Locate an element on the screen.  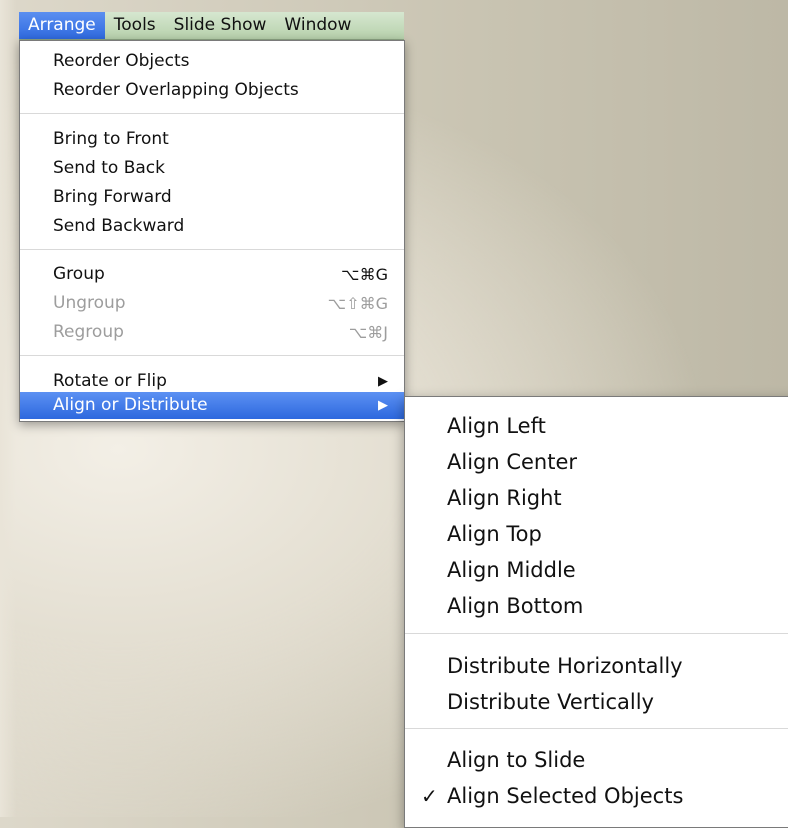
align-selected-objects-label: Align Selected Objects is located at coordinates (565, 796).